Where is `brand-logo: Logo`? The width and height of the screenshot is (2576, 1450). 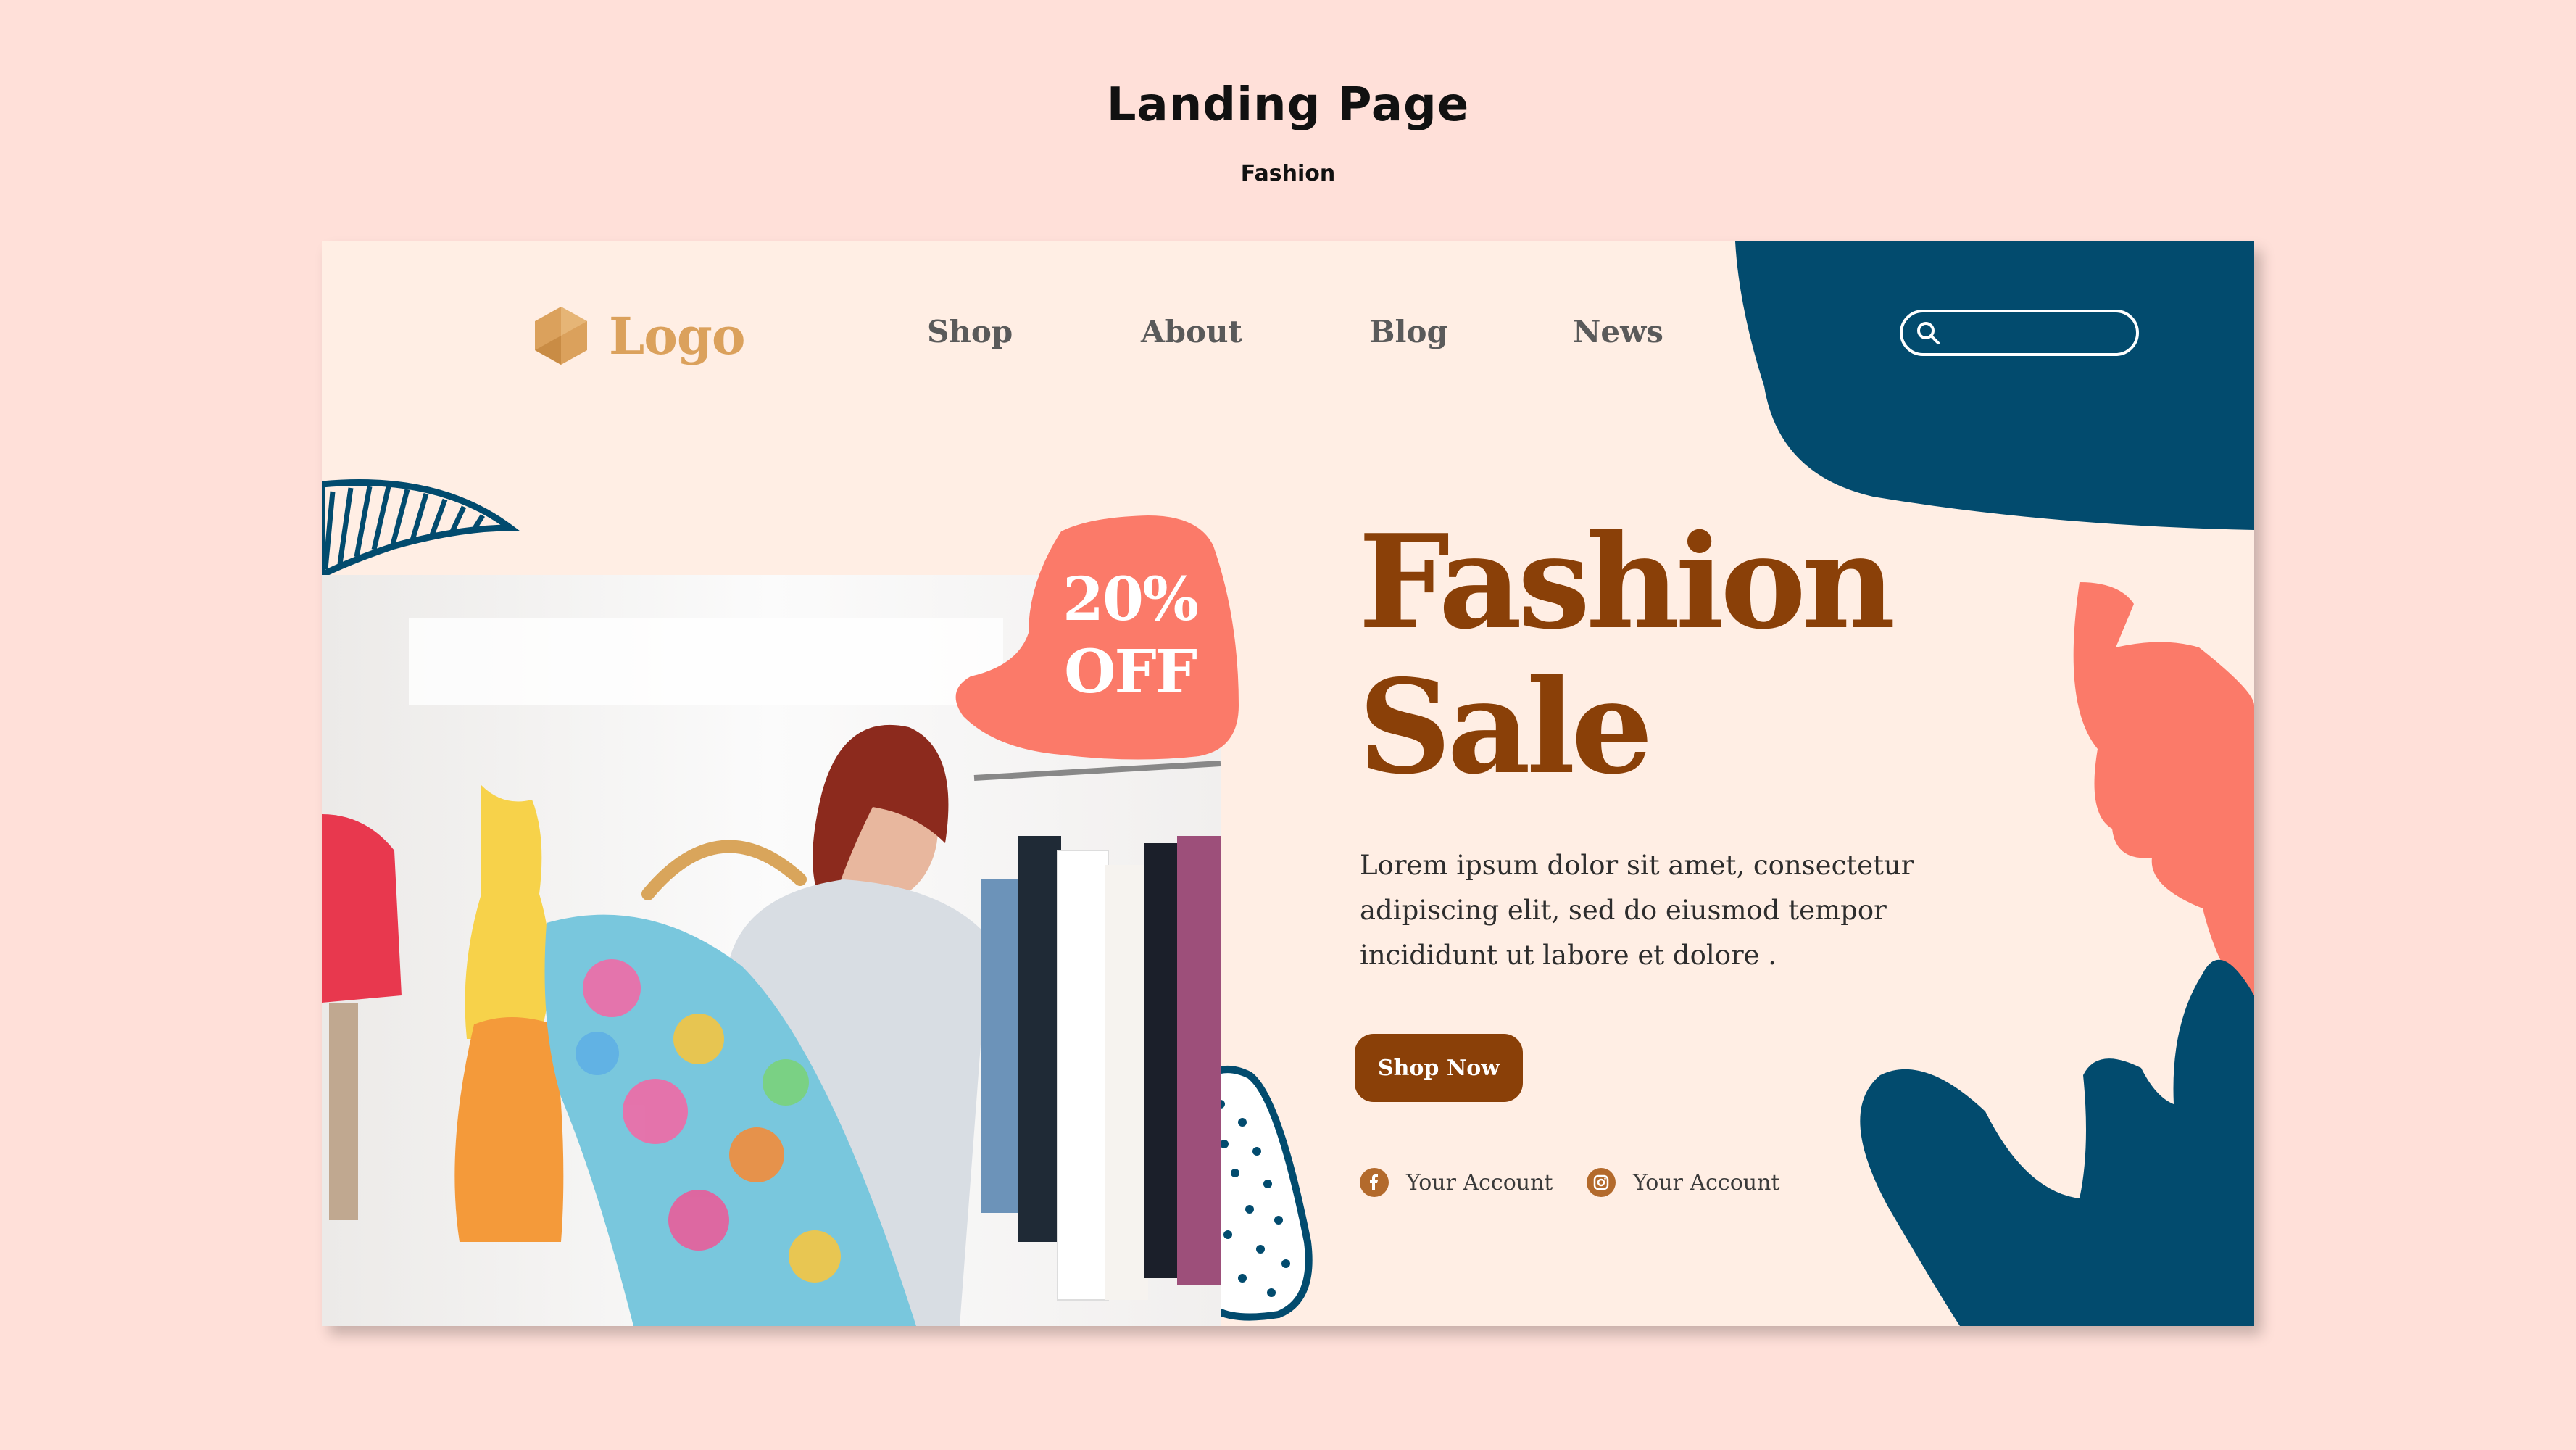
brand-logo: Logo is located at coordinates (639, 336).